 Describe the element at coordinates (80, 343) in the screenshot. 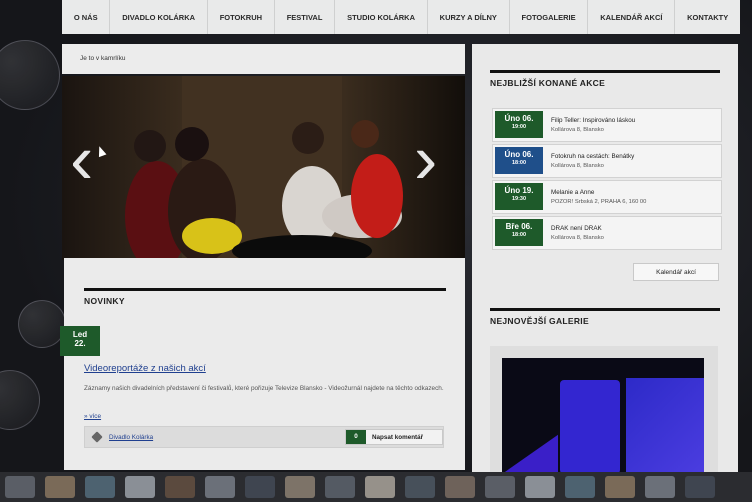

I see `news-date-day: 22.` at that location.